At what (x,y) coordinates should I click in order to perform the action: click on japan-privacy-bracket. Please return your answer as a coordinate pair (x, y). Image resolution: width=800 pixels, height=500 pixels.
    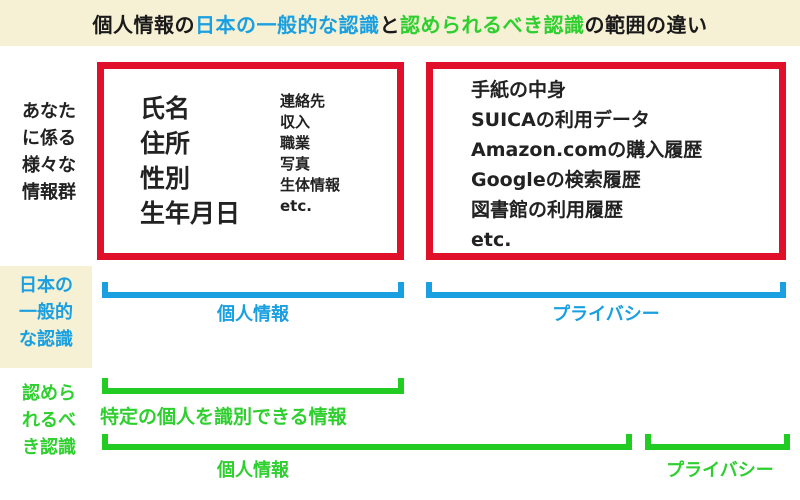
    Looking at the image, I should click on (606, 290).